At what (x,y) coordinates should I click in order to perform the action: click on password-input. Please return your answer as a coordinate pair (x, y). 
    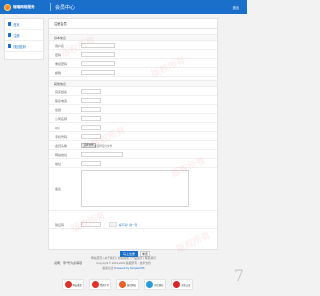
    Looking at the image, I should click on (98, 54).